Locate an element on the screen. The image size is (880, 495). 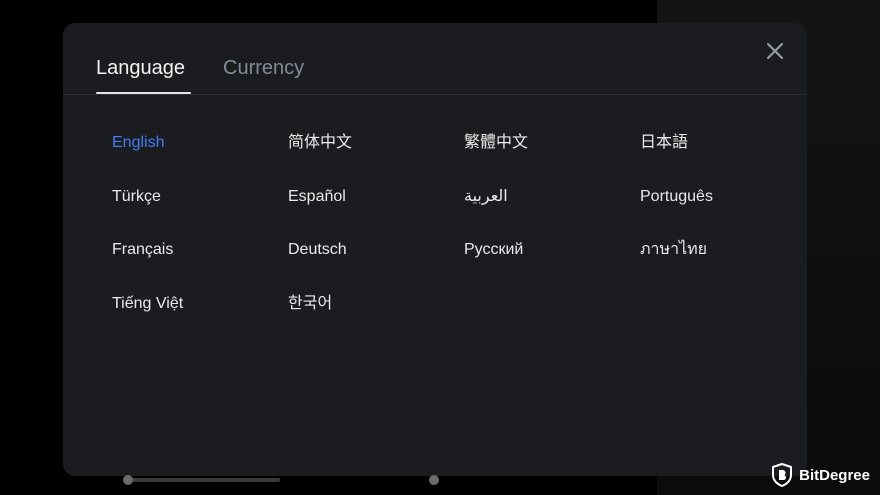
tab-currency: Currency is located at coordinates (263, 68).